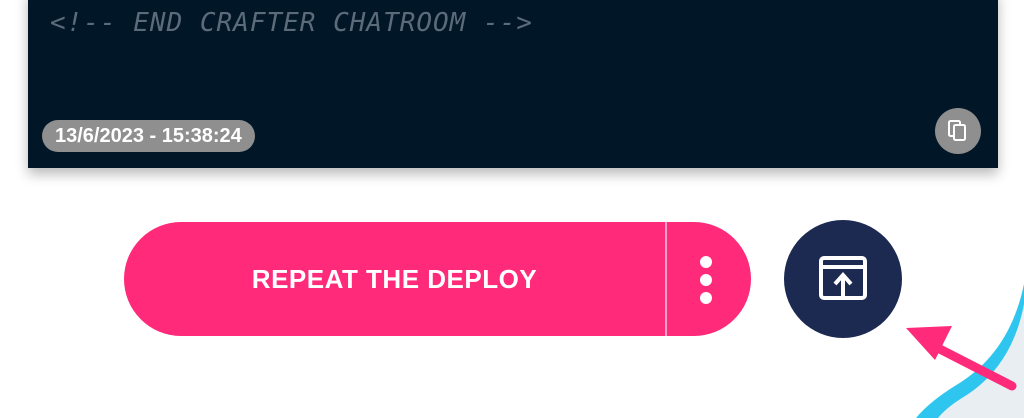 Image resolution: width=1024 pixels, height=418 pixels. Describe the element at coordinates (961, 358) in the screenshot. I see `pointer-arrow-icon` at that location.